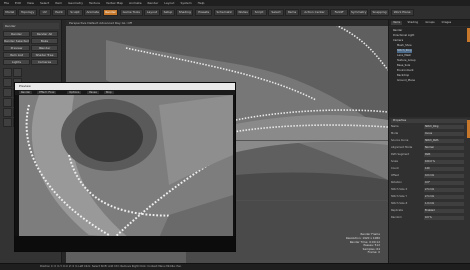 The width and height of the screenshot is (470, 270). I want to click on right-panel-tab: Shading, so click(413, 23).